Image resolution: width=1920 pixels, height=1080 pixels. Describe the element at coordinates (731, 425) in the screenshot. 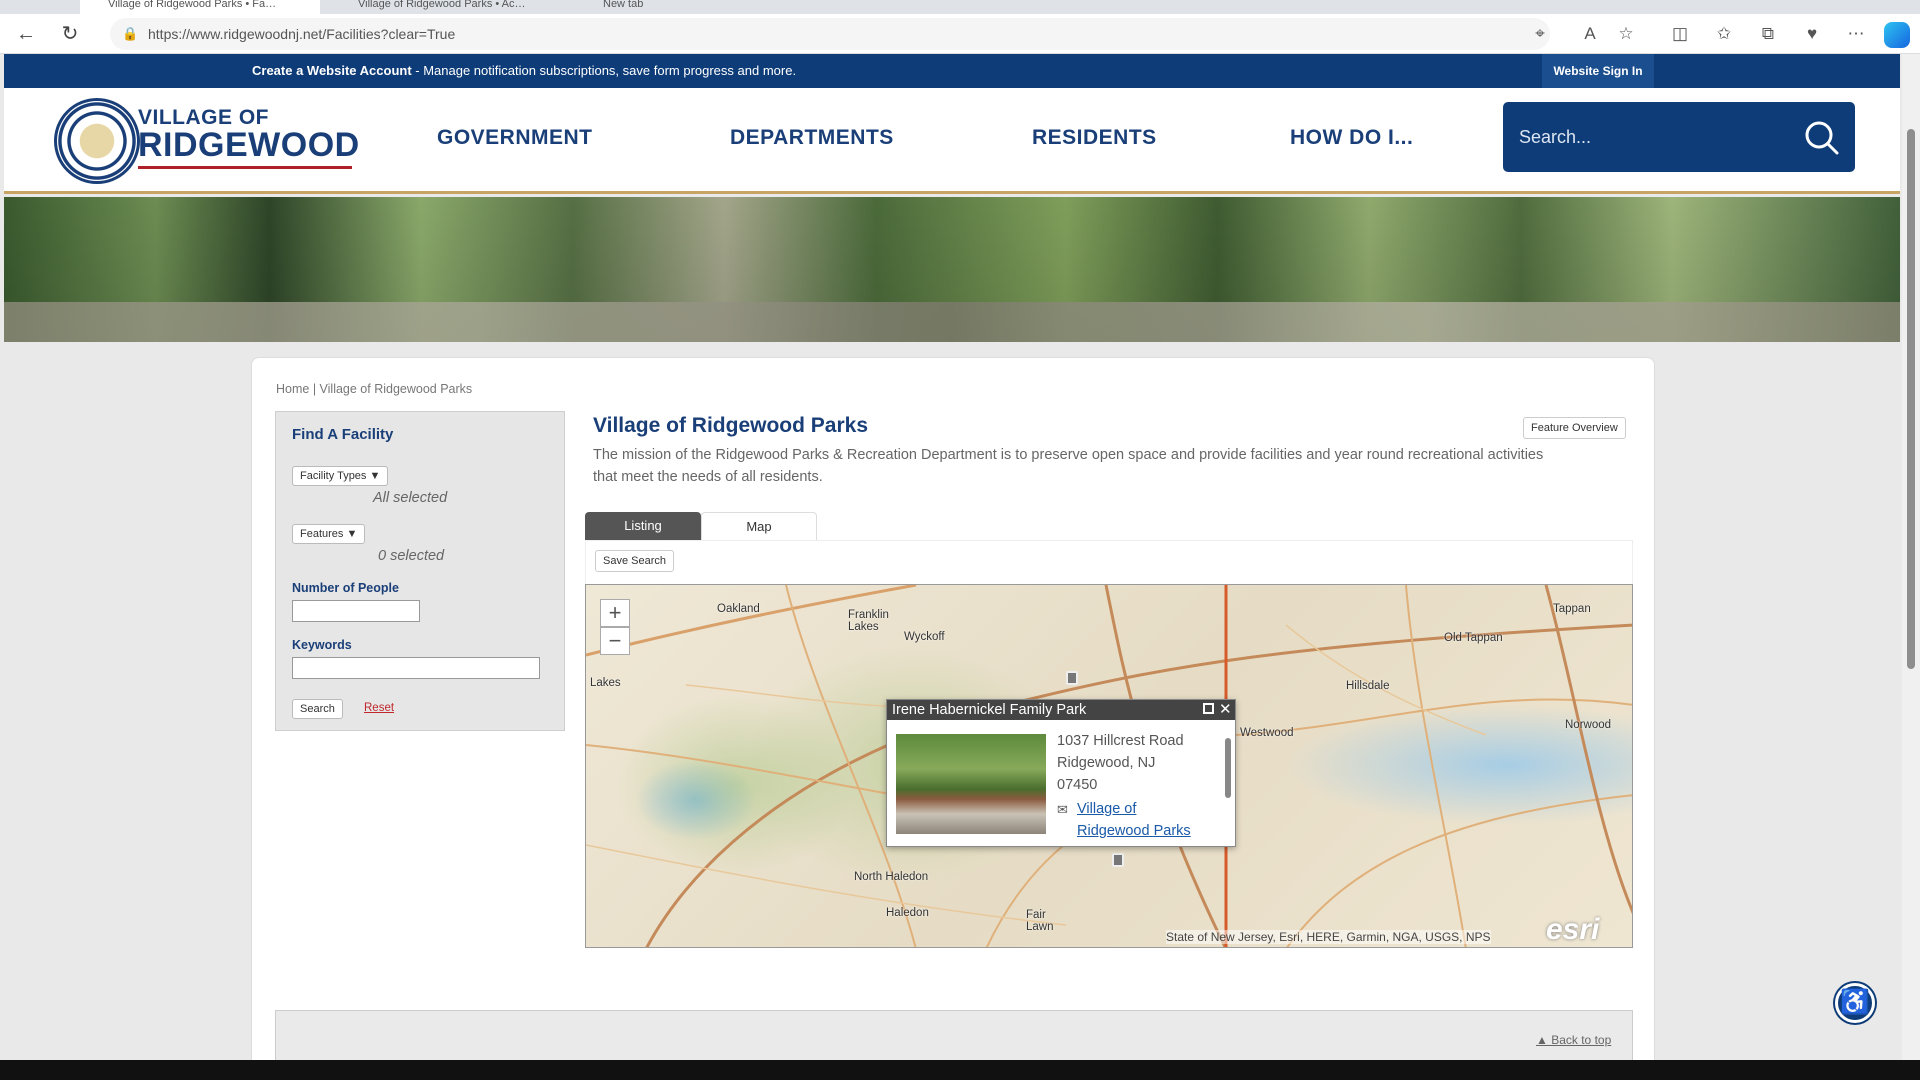

I see `page-title: Village of Ridgewood Parks` at that location.